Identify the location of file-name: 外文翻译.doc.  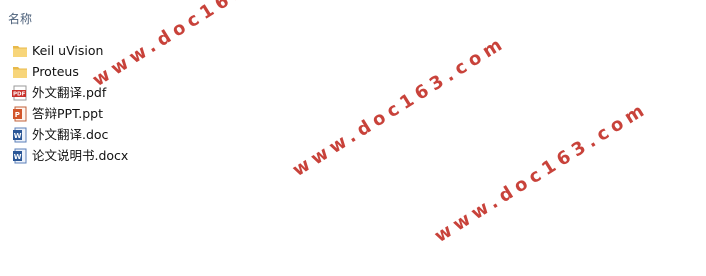
(70, 134).